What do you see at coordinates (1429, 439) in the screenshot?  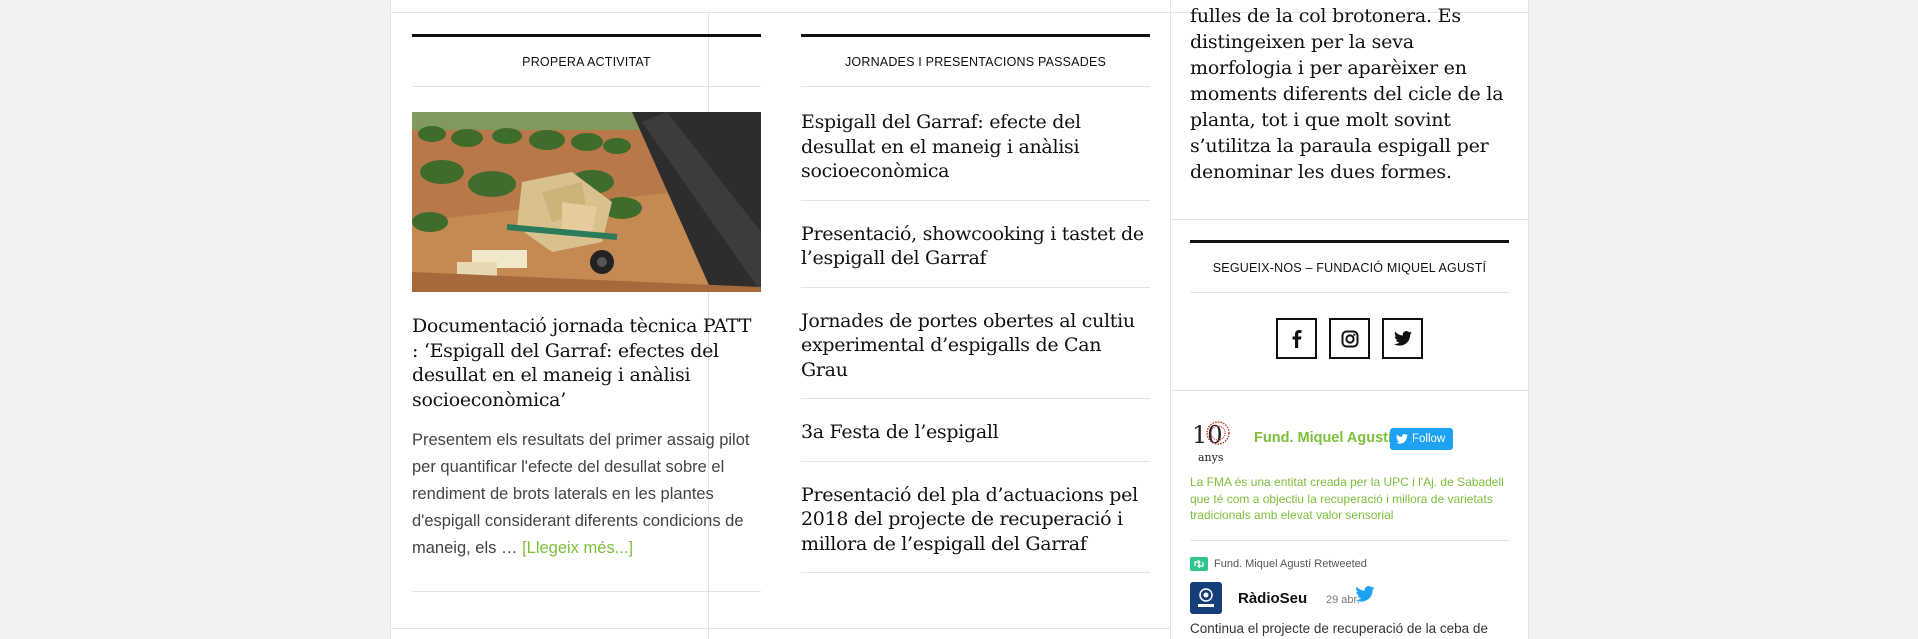 I see `follow-label: Follow` at bounding box center [1429, 439].